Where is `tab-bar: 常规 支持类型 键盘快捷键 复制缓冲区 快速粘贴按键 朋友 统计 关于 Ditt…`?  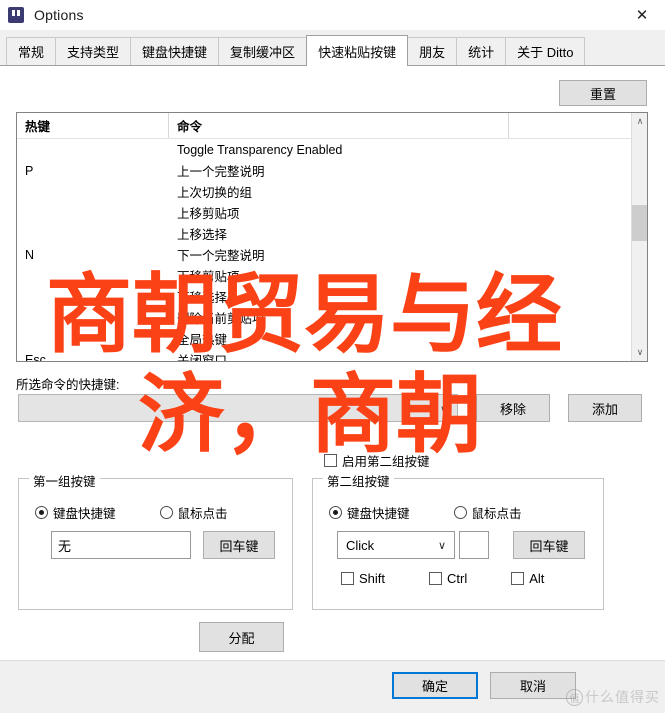 tab-bar: 常规 支持类型 键盘快捷键 复制缓冲区 快速粘贴按键 朋友 统计 关于 Ditt… is located at coordinates (332, 48).